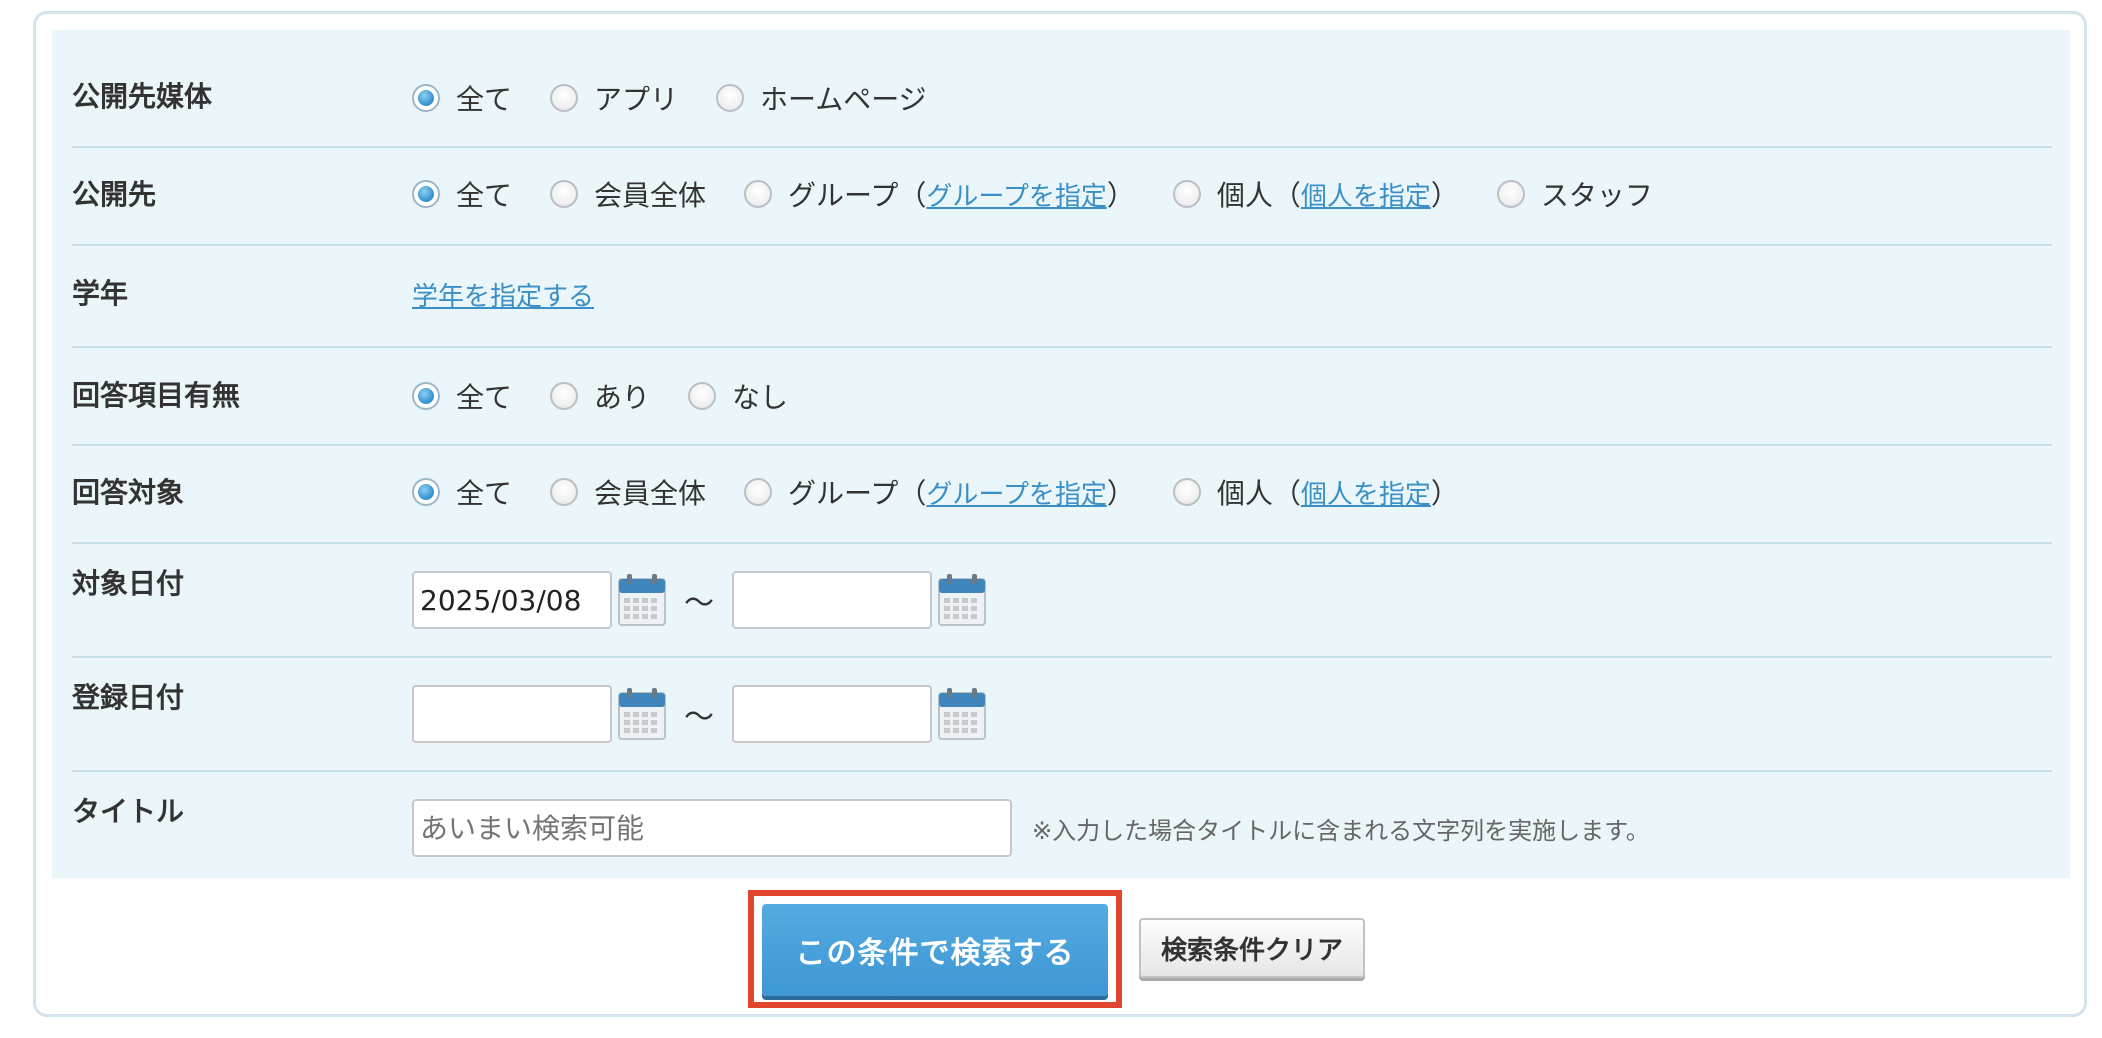  I want to click on answer-items-label: 回答項目有無, so click(156, 395).